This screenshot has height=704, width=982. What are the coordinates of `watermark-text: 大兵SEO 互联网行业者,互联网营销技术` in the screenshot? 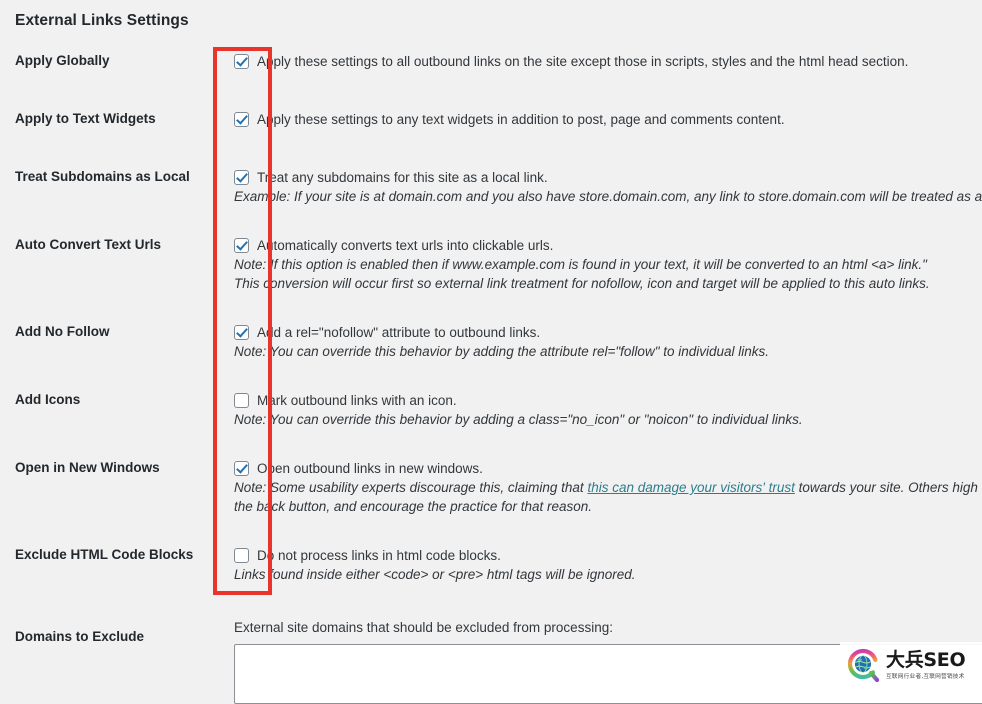 It's located at (927, 665).